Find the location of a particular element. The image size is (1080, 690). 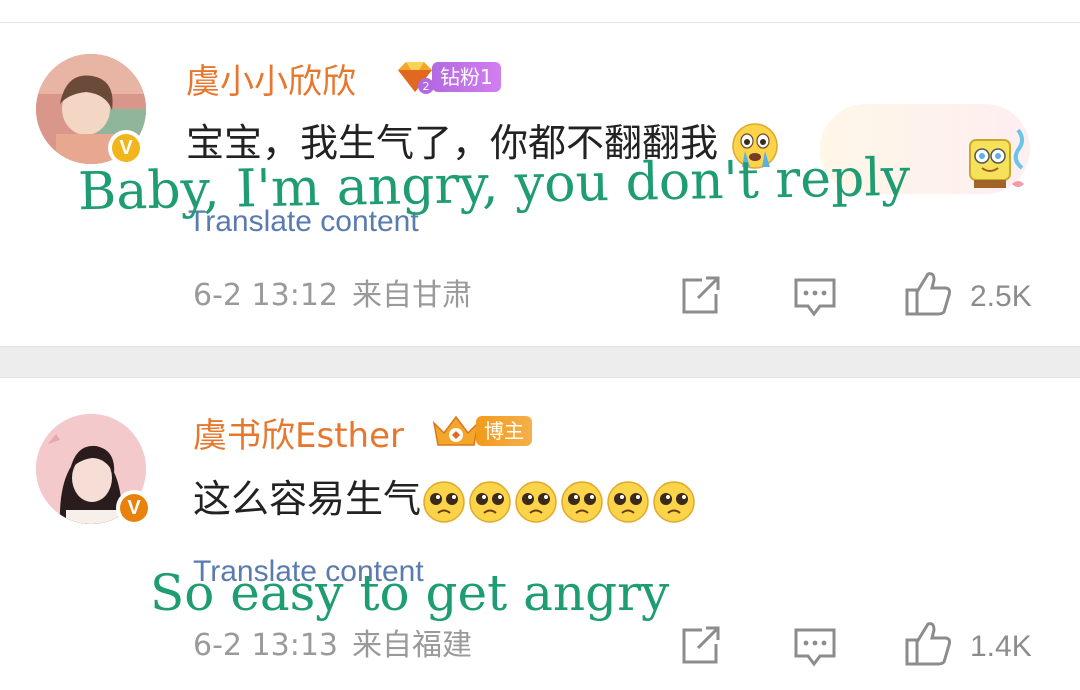

spongebob-sticker-icon is located at coordinates (996, 158).